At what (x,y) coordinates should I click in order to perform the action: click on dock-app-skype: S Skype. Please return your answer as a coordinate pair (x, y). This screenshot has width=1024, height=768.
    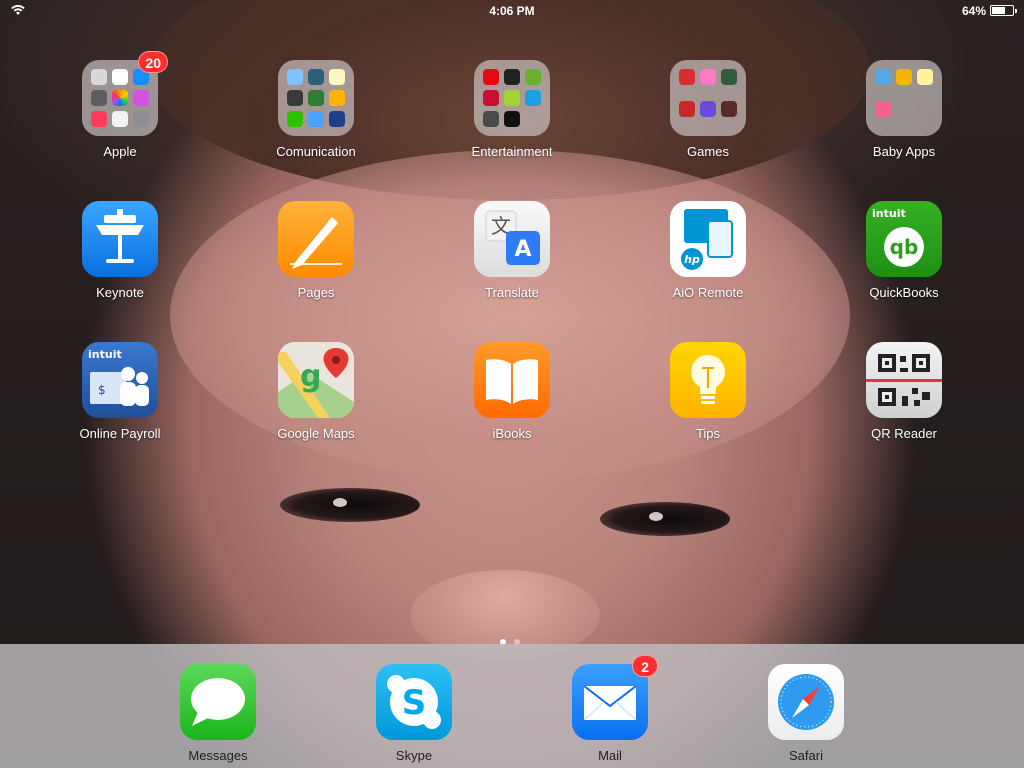
    Looking at the image, I should click on (414, 714).